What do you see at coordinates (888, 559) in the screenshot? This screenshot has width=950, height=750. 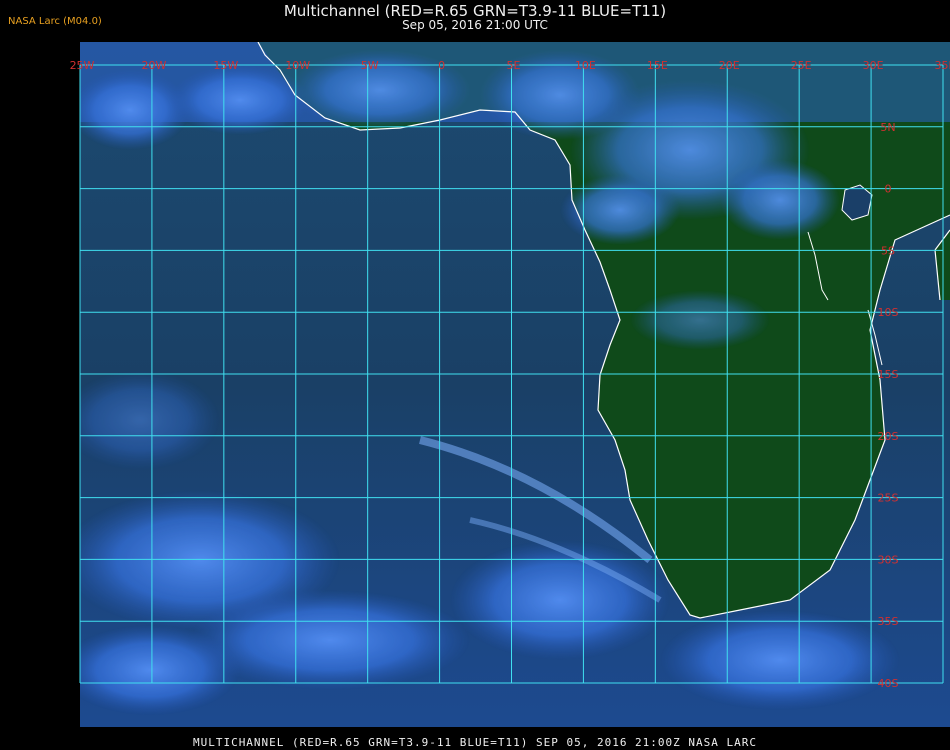 I see `latitude-label: 30S` at bounding box center [888, 559].